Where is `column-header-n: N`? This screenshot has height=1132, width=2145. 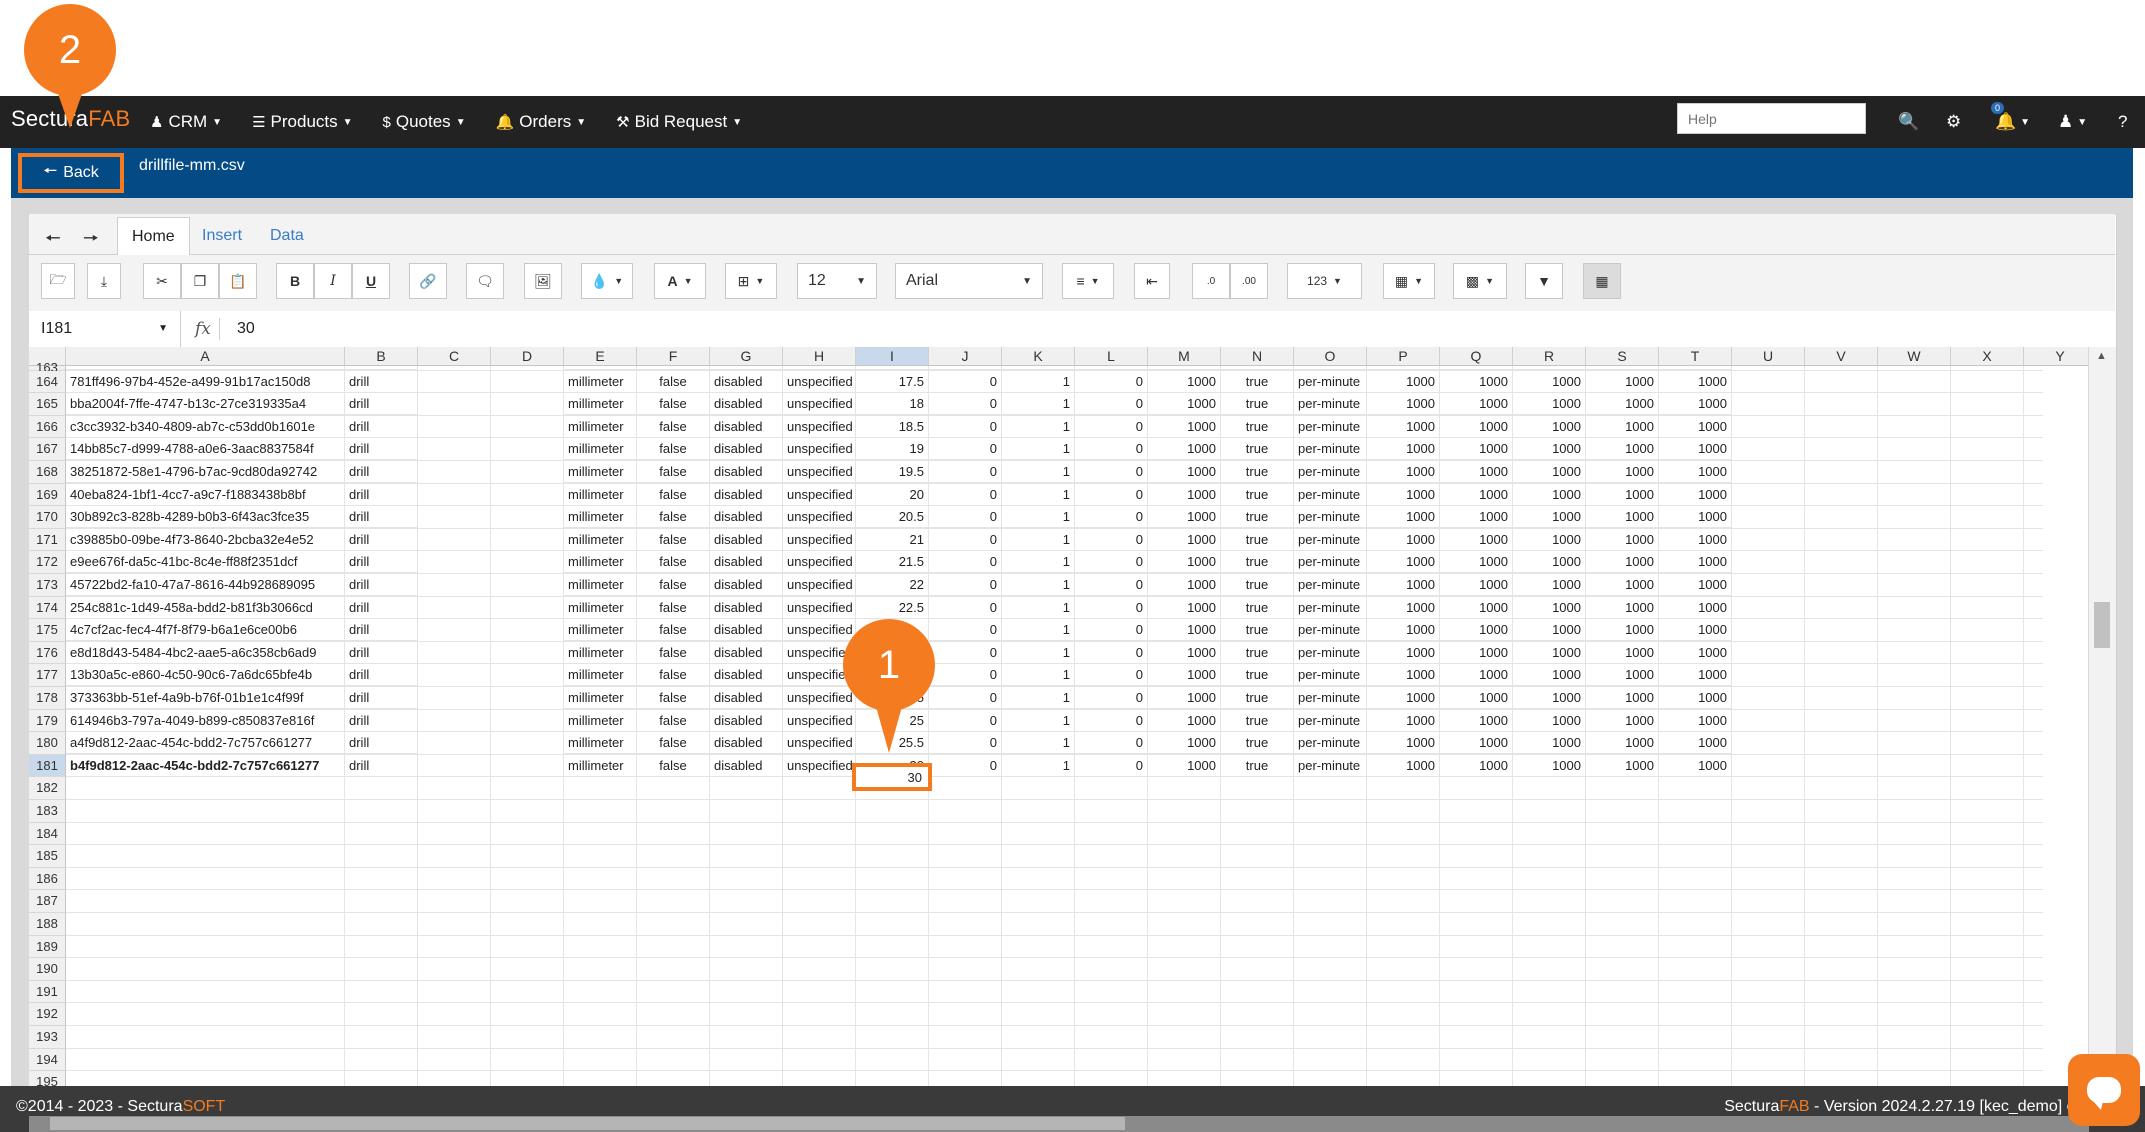
column-header-n: N is located at coordinates (1257, 356).